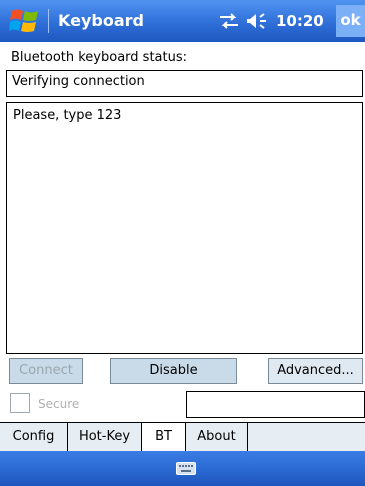 The height and width of the screenshot is (486, 365). What do you see at coordinates (105, 437) in the screenshot?
I see `tab-hot-key: Hot-Key` at bounding box center [105, 437].